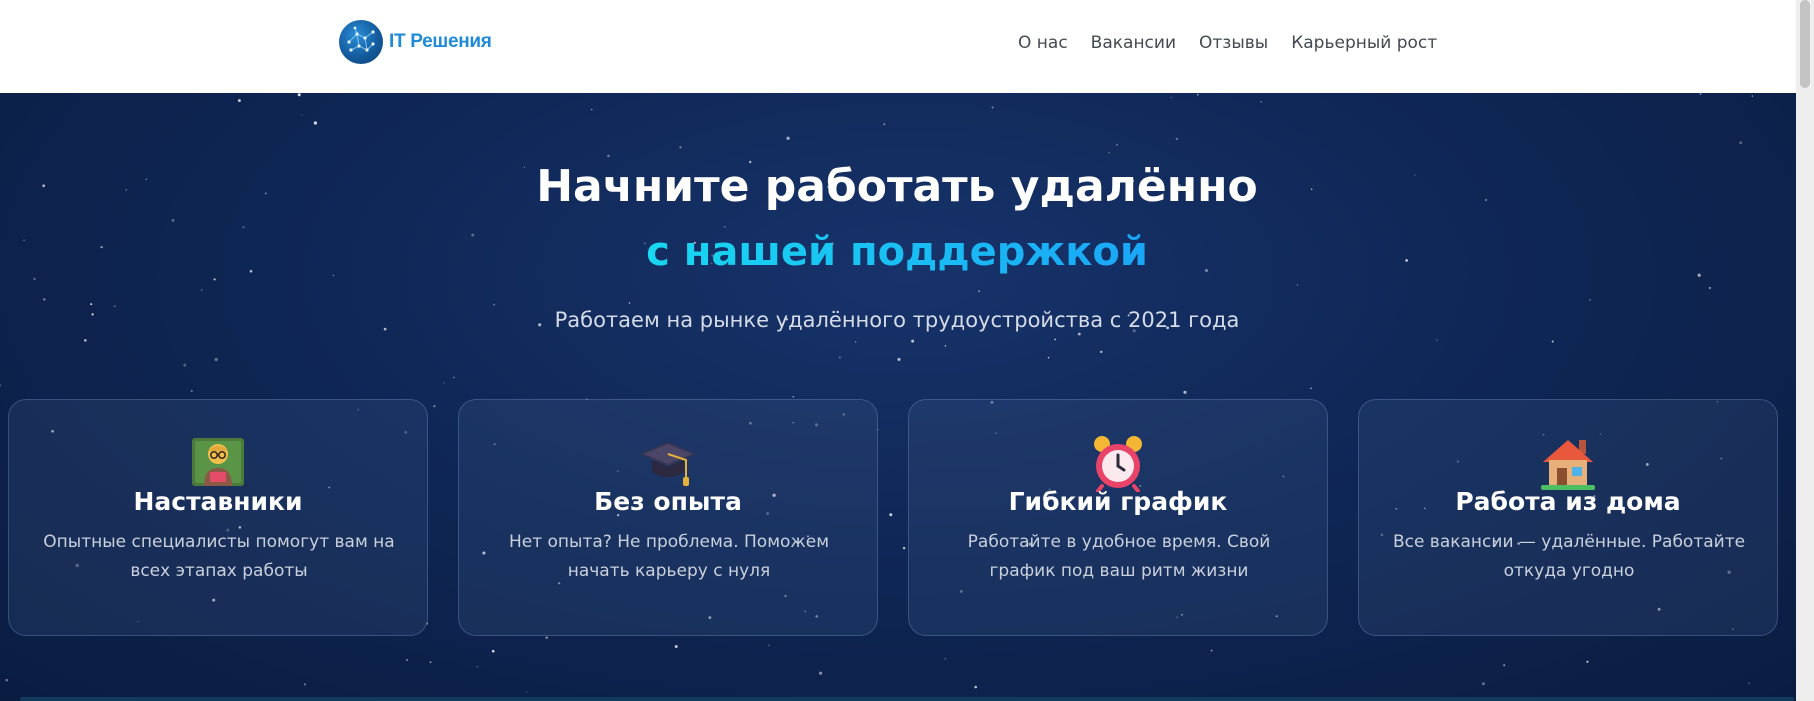 The image size is (1814, 701). Describe the element at coordinates (897, 186) in the screenshot. I see `hero-title: Начните работать удалённо` at that location.